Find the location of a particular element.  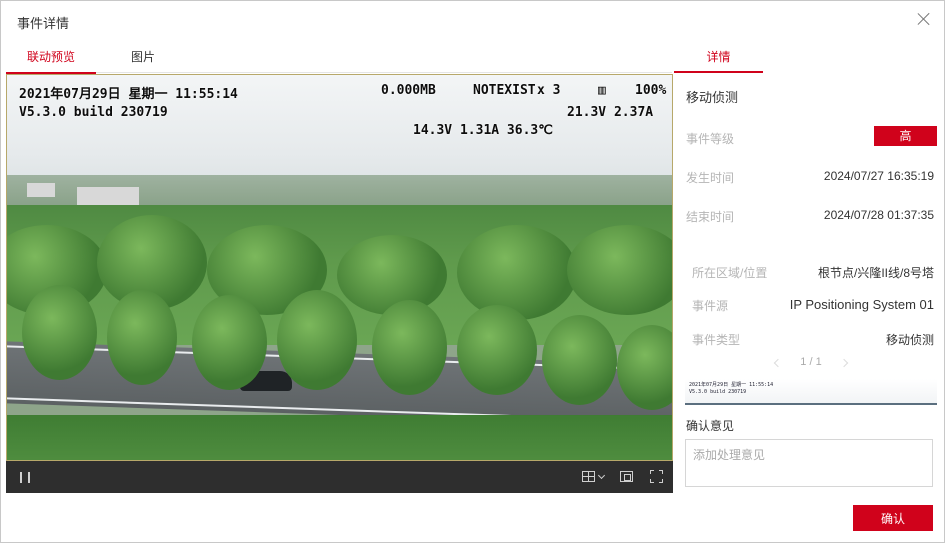

osd-data-usage: 0.000MB is located at coordinates (408, 90).